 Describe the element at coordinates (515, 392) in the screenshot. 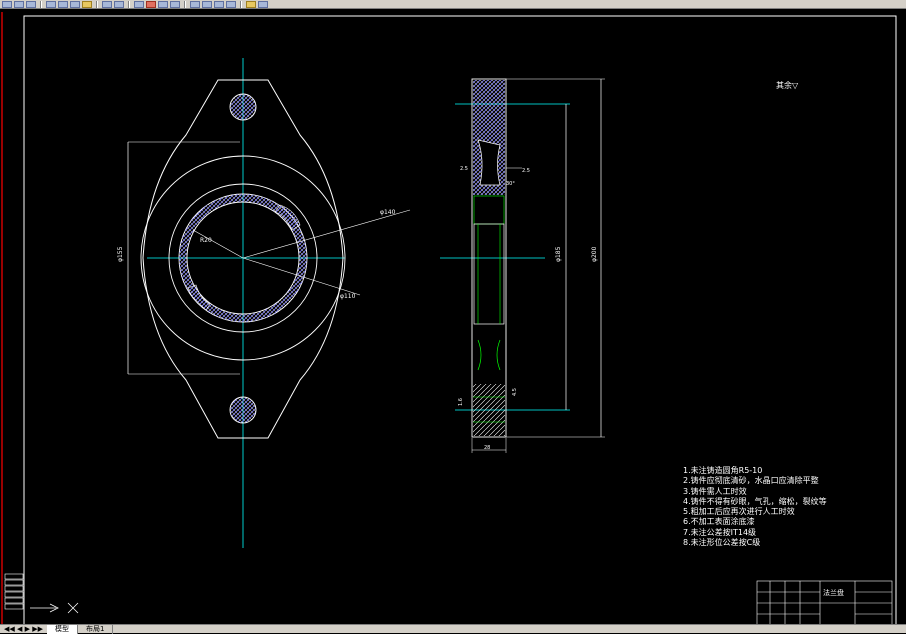

I see `dim-label: 4.5` at that location.